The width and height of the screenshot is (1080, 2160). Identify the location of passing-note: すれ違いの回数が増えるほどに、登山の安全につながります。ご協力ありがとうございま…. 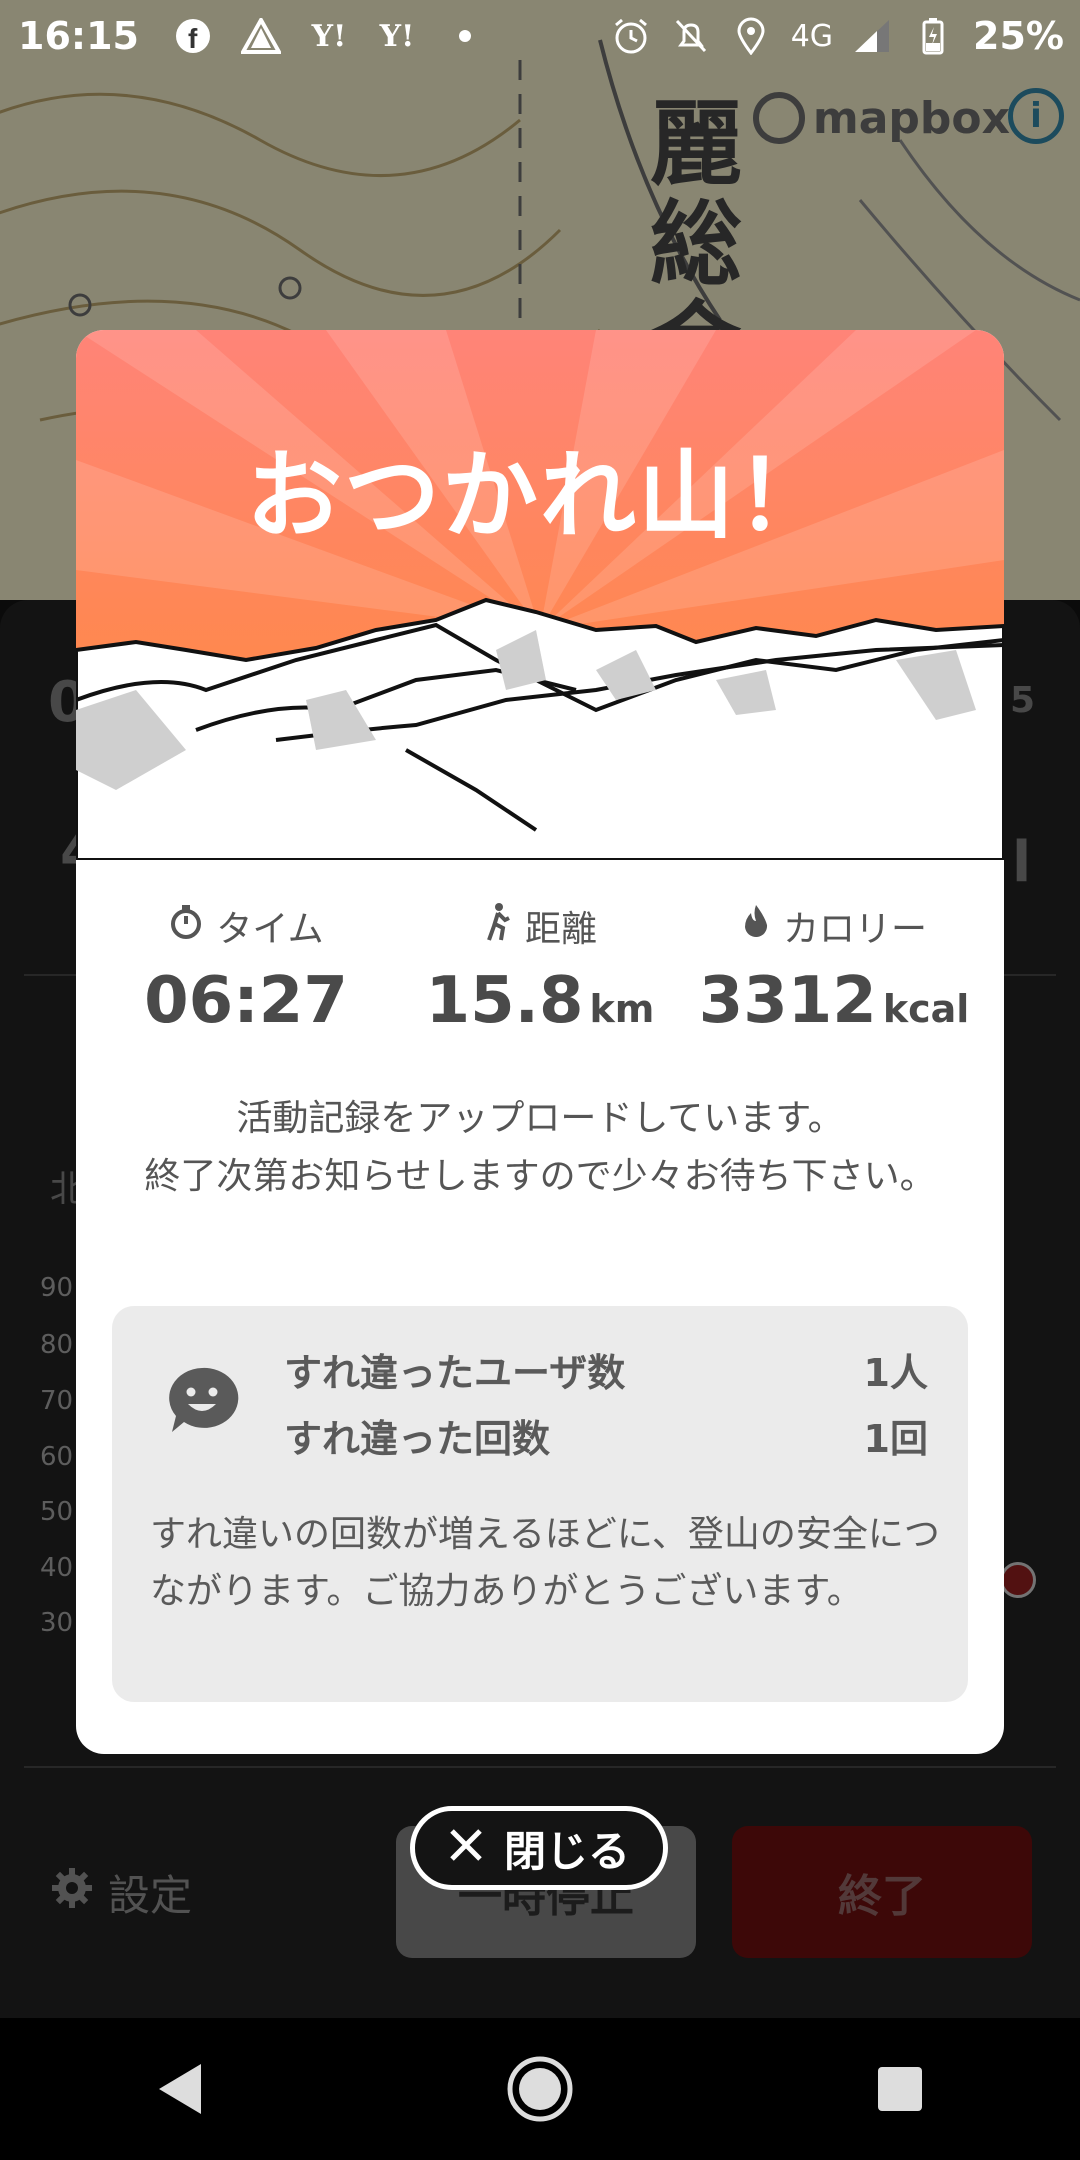
(545, 1563).